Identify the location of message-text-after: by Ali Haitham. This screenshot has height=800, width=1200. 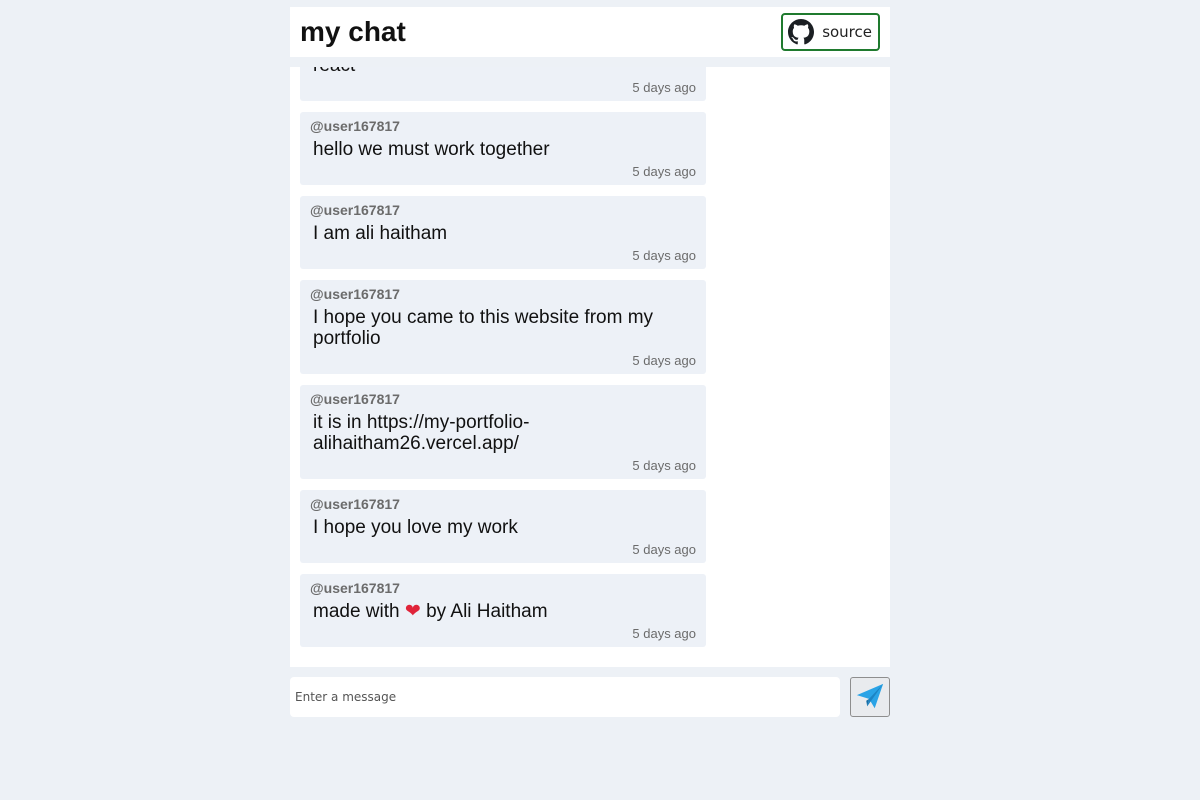
(487, 611).